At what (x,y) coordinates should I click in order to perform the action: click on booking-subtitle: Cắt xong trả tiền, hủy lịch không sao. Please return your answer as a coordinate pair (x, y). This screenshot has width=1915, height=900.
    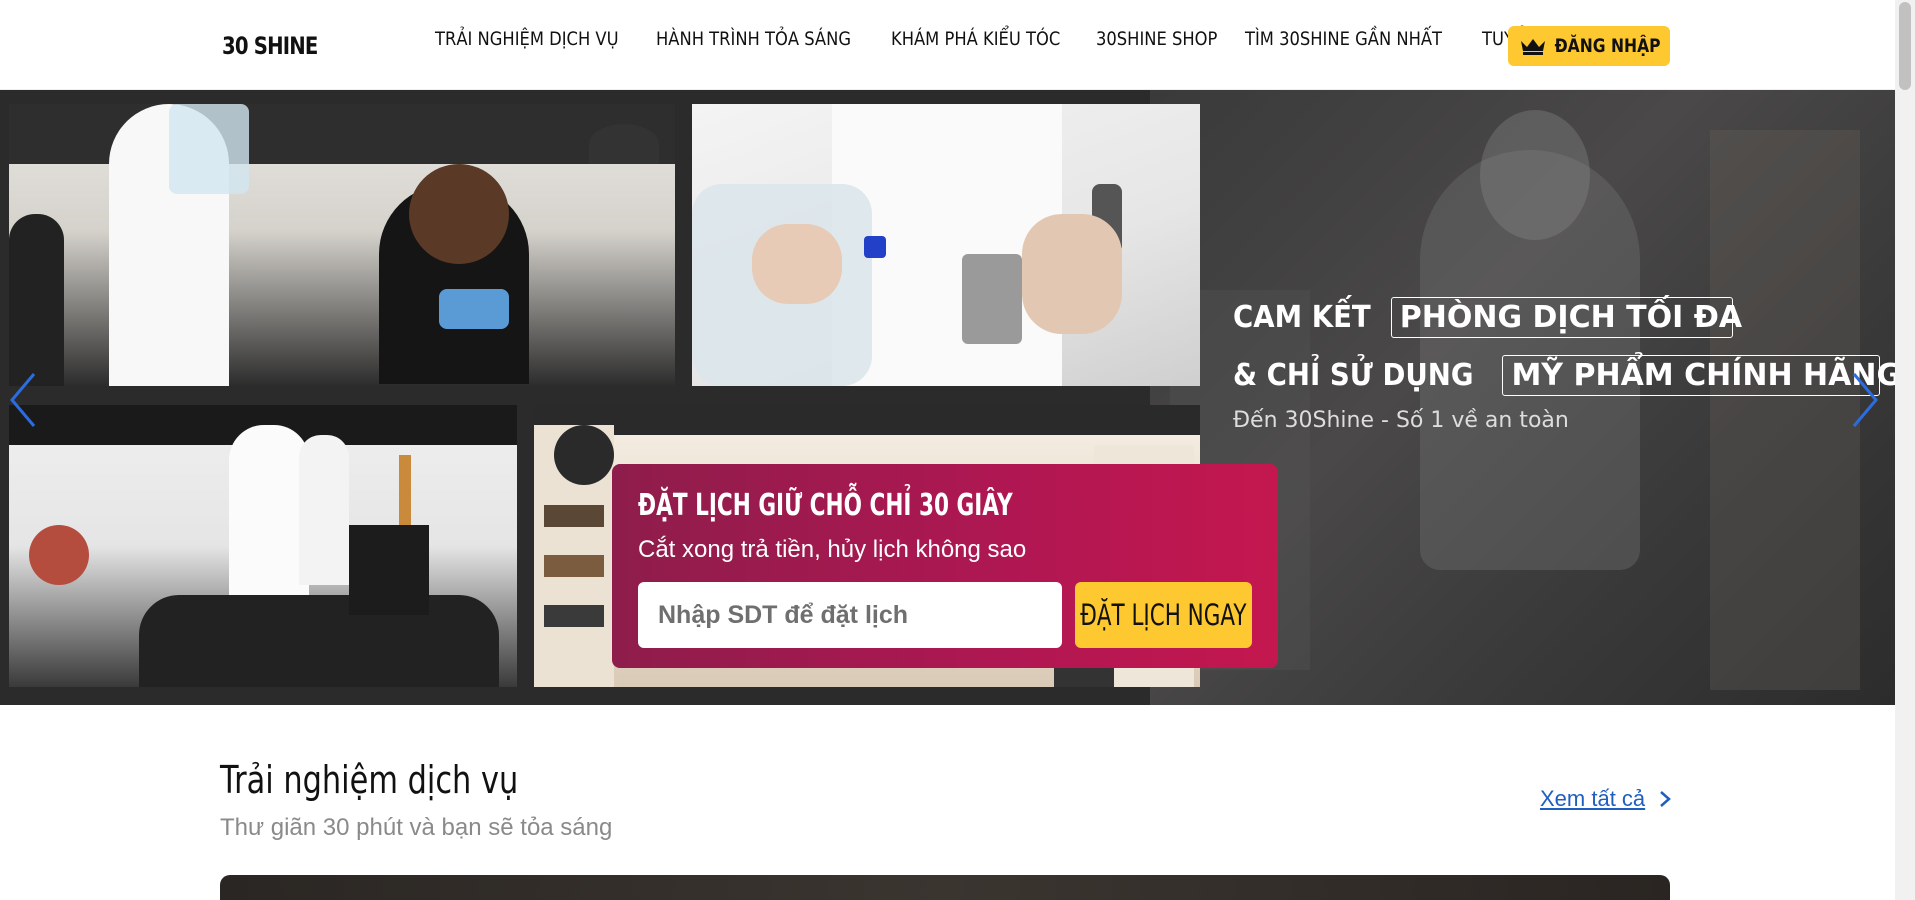
    Looking at the image, I should click on (832, 549).